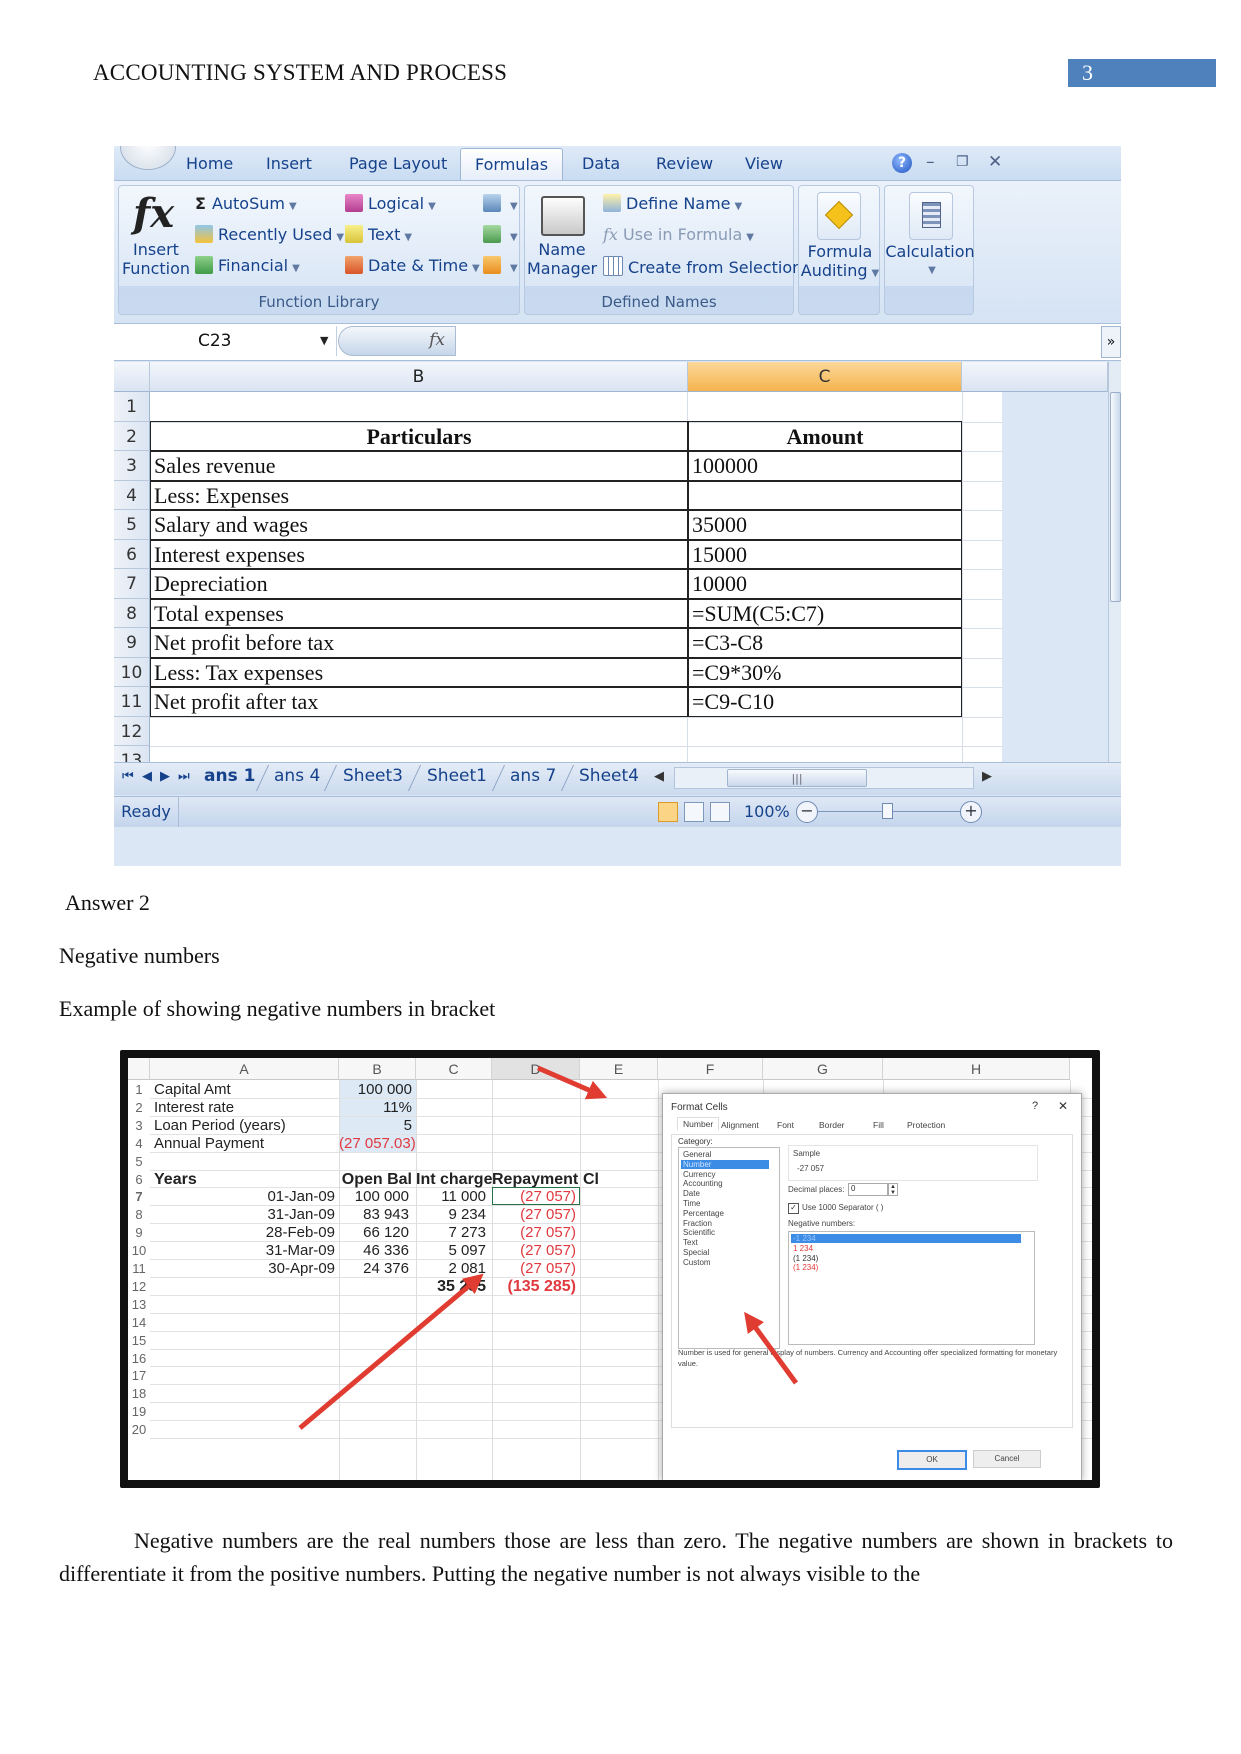  What do you see at coordinates (533, 776) in the screenshot?
I see `sheet-tab-ans-7: ans 7` at bounding box center [533, 776].